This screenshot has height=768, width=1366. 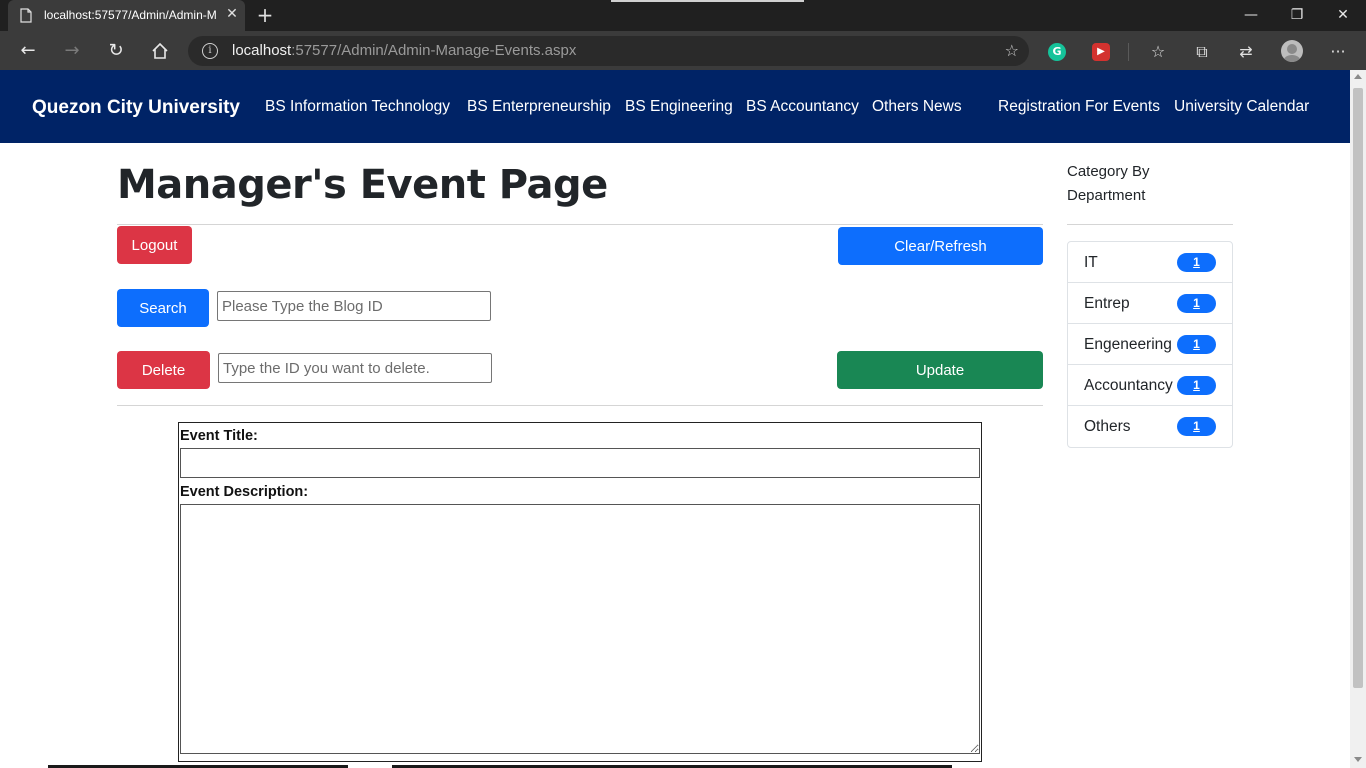 What do you see at coordinates (1150, 303) in the screenshot?
I see `category-item-entrep: Entrep 1` at bounding box center [1150, 303].